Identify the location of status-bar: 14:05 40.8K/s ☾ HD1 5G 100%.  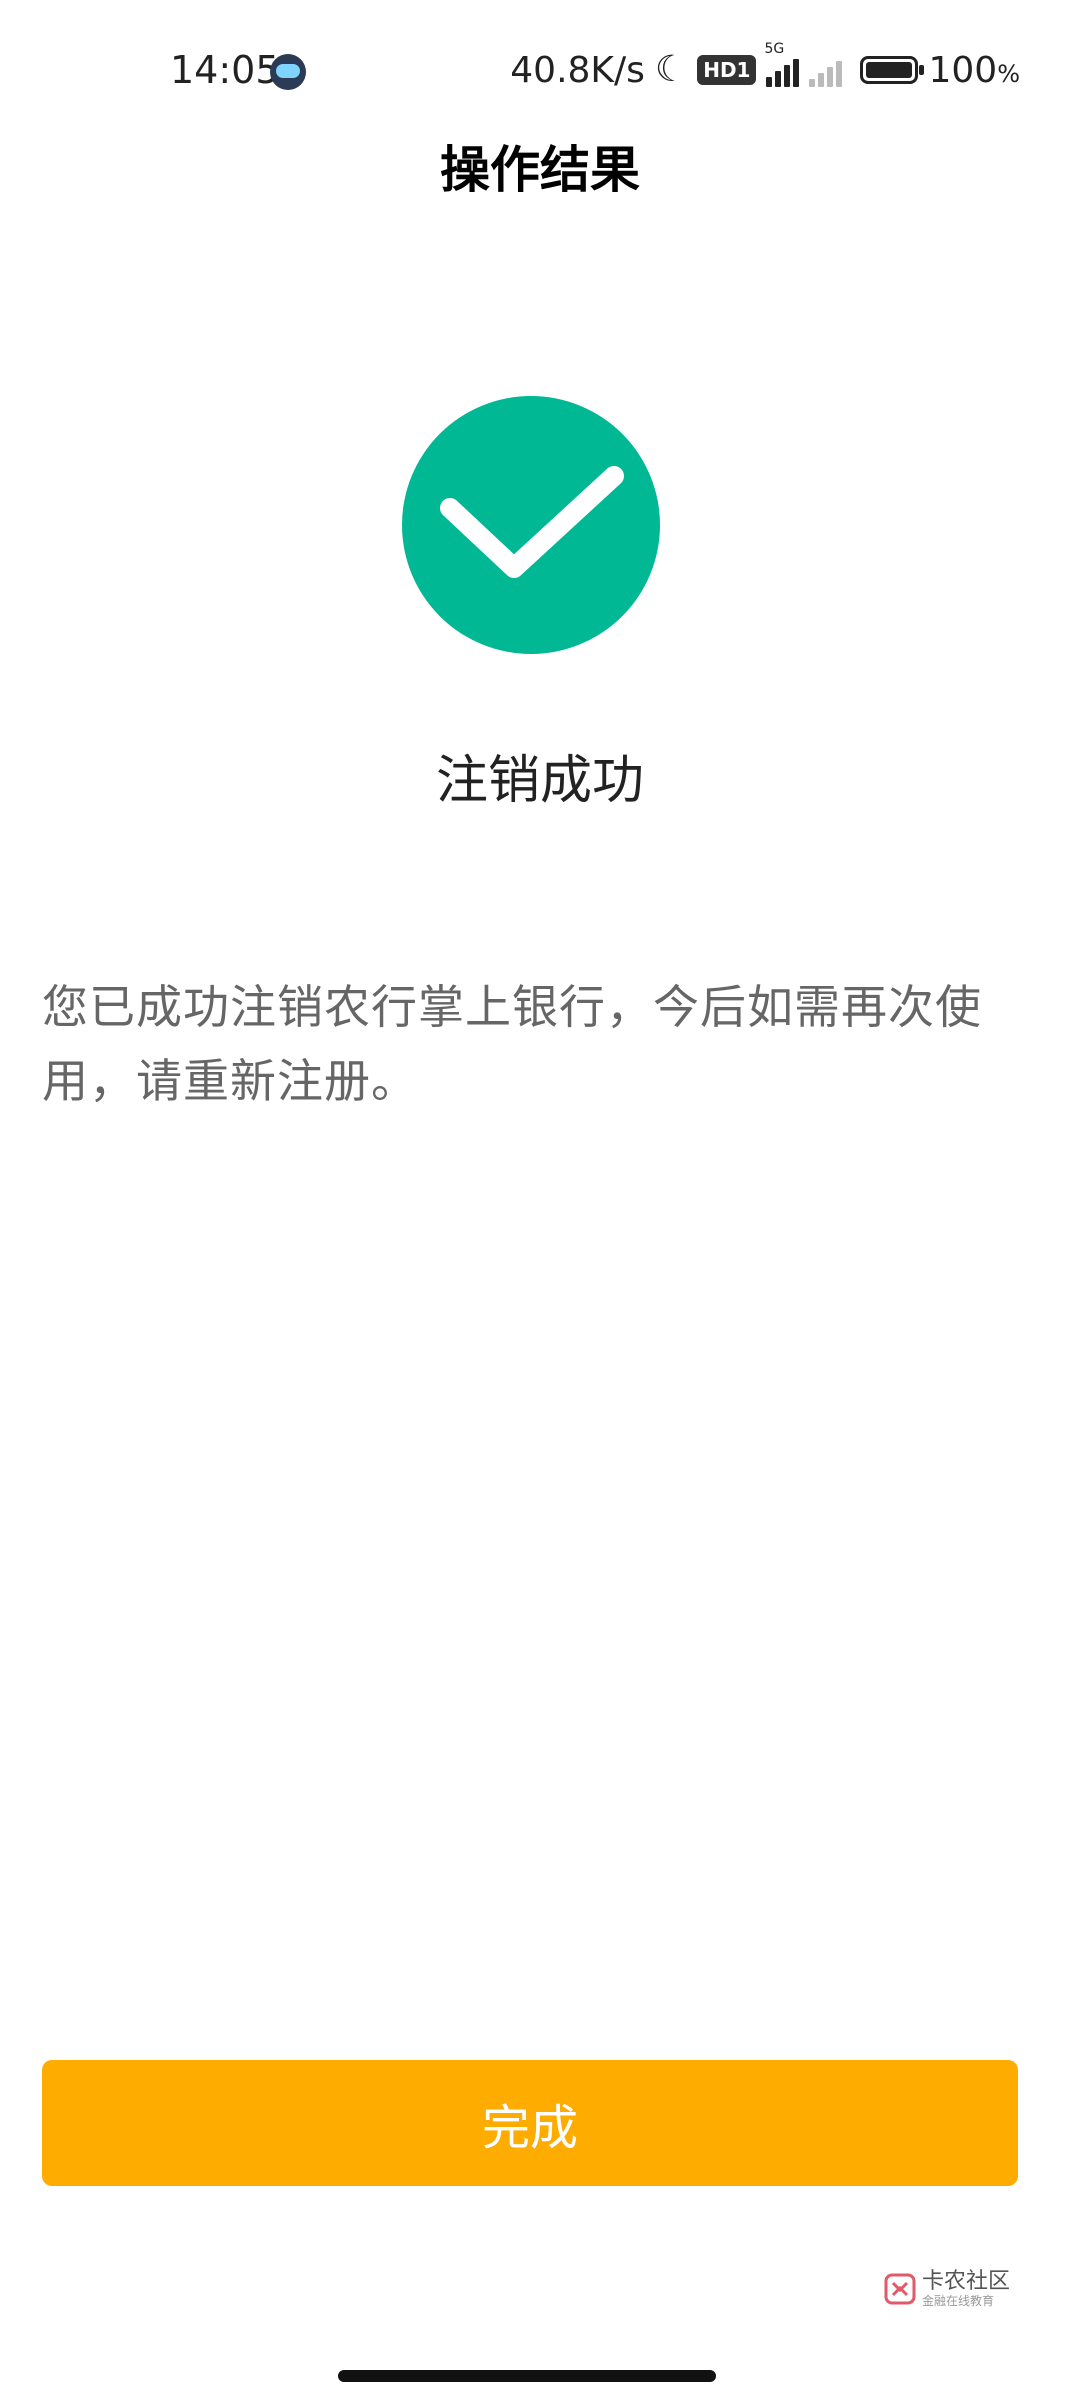
(540, 70).